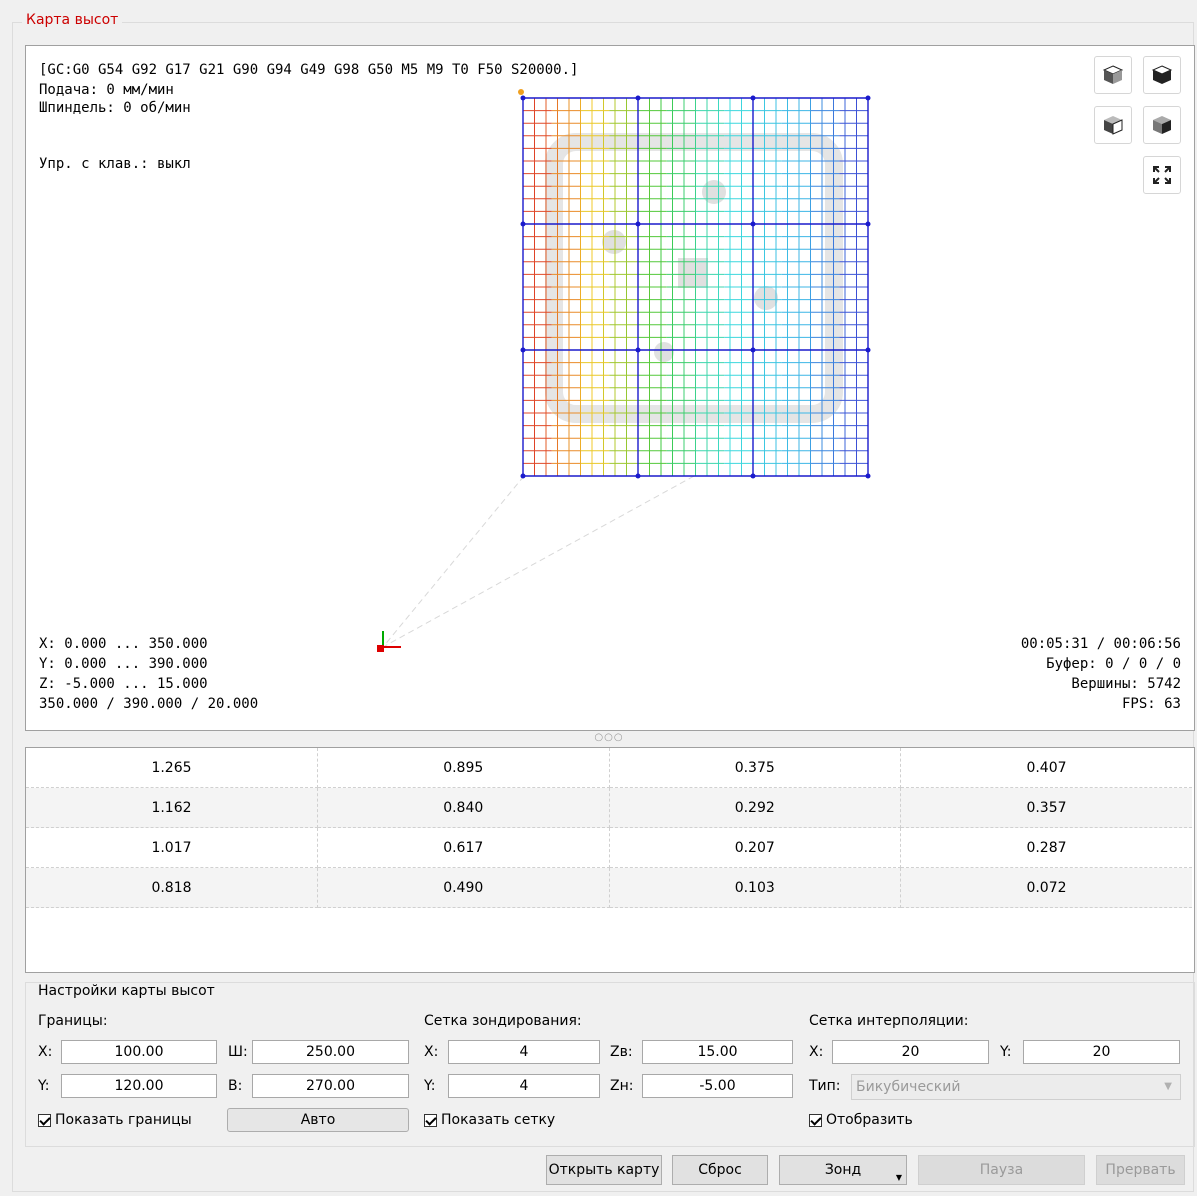 The height and width of the screenshot is (1196, 1197). I want to click on show-bounds-label: Показать границы, so click(123, 1120).